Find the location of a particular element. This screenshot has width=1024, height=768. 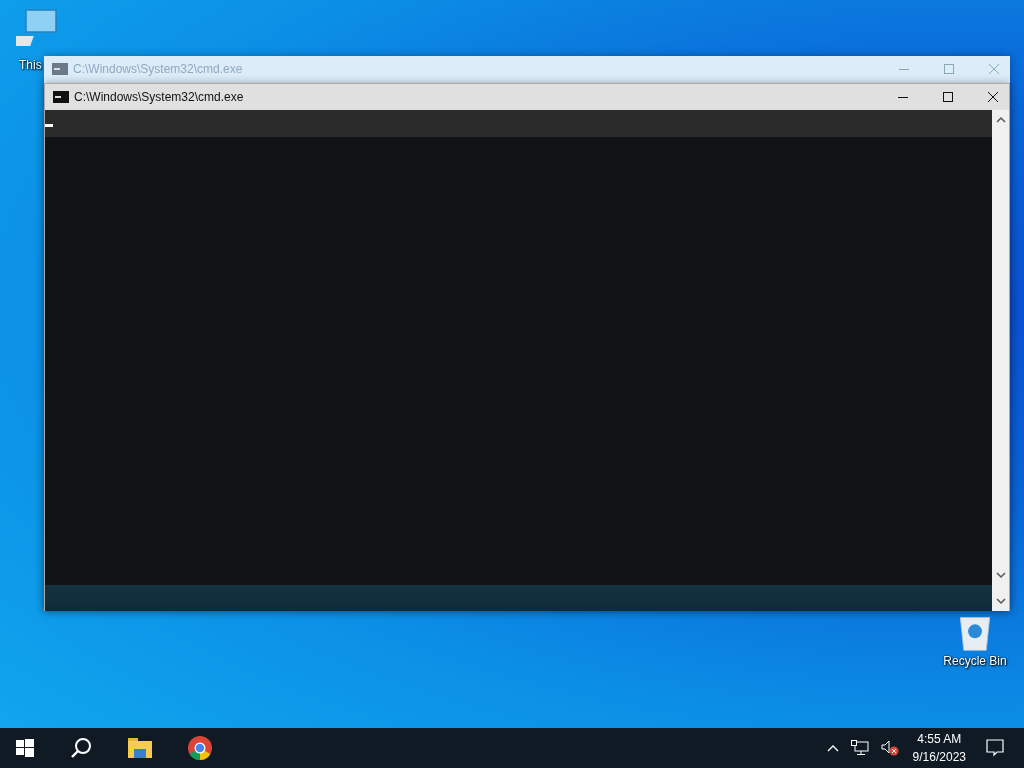

scrollbar is located at coordinates (1000, 360).